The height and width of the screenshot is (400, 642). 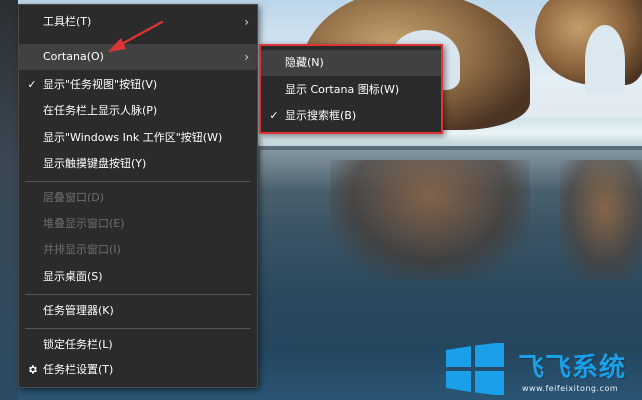 What do you see at coordinates (138, 370) in the screenshot?
I see `menu-item-taskbar-settings: 任务栏设置(T)` at bounding box center [138, 370].